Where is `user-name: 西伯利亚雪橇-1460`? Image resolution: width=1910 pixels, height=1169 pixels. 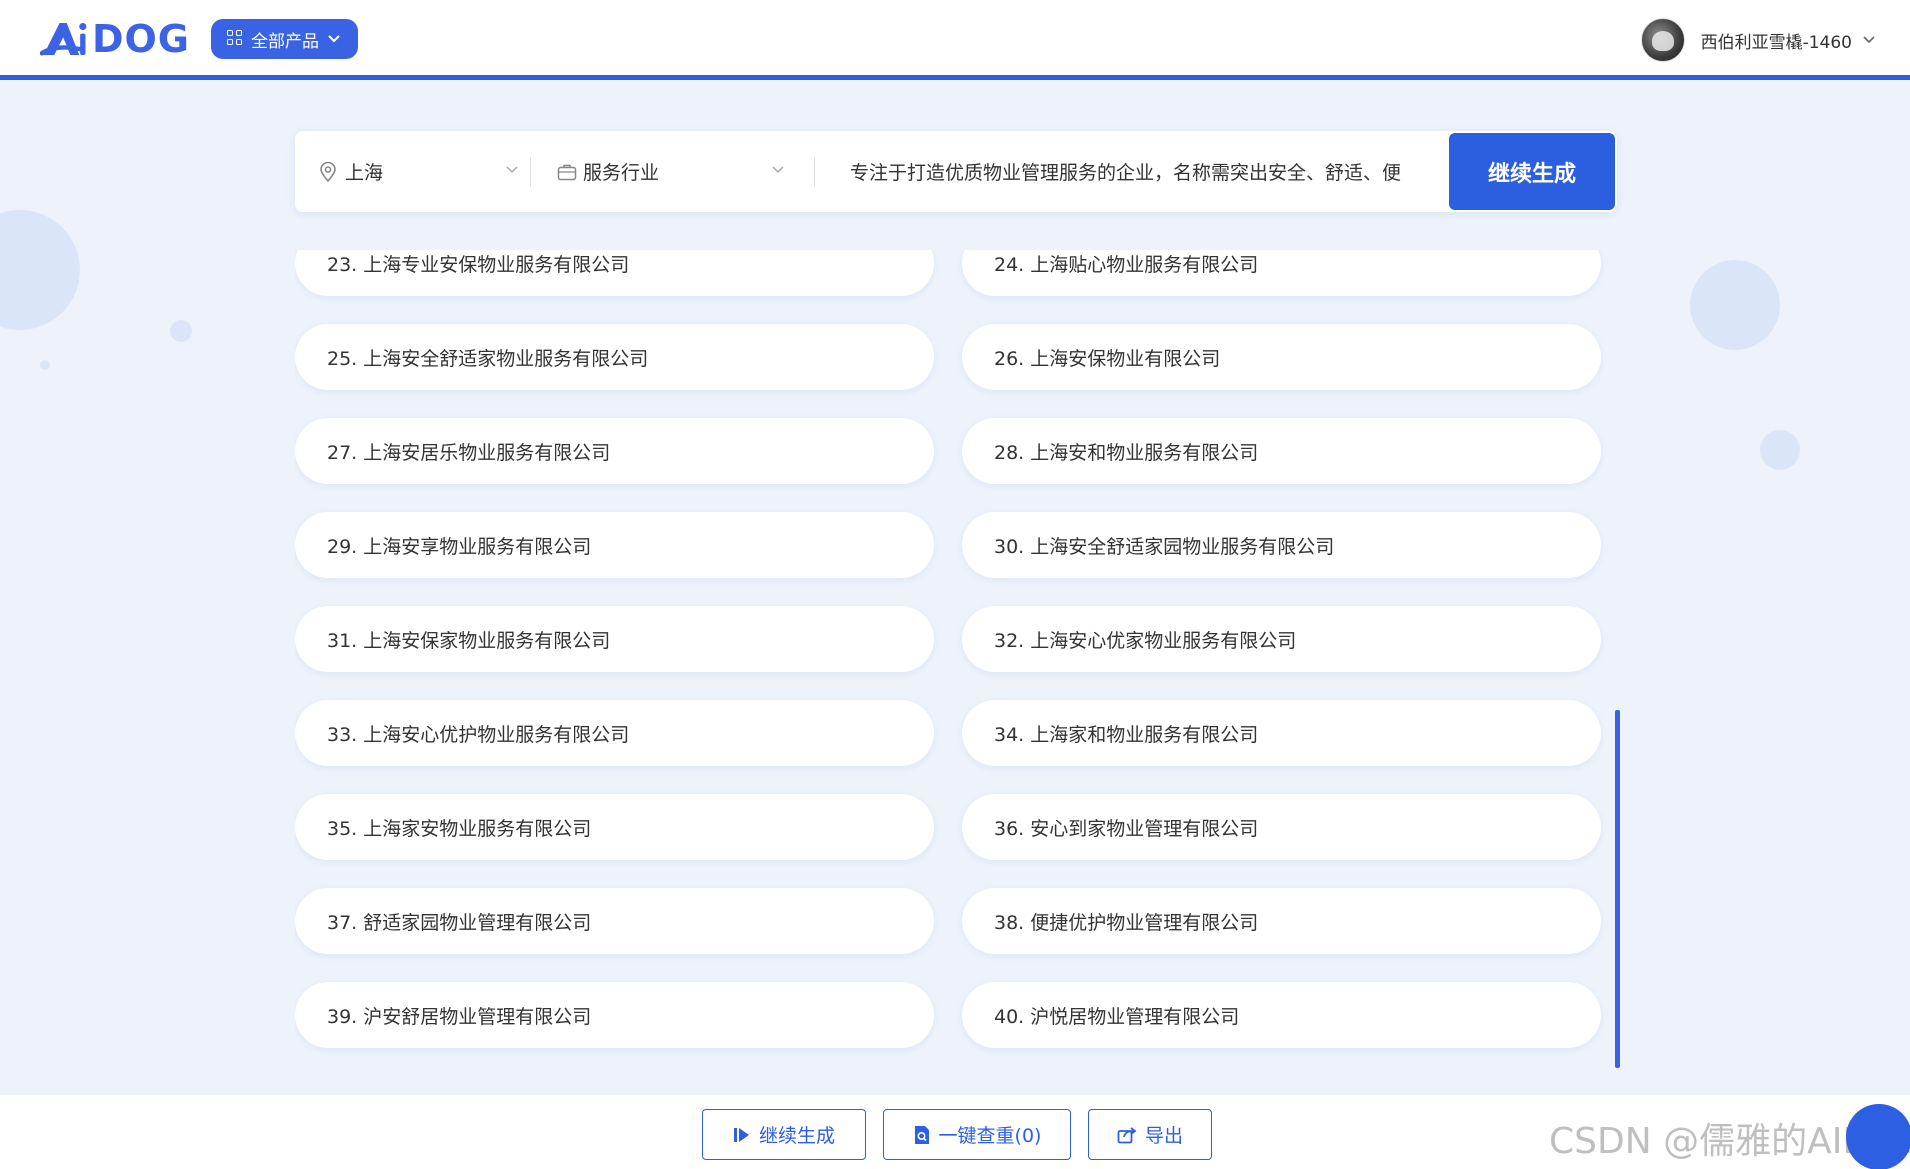 user-name: 西伯利亚雪橇-1460 is located at coordinates (1776, 42).